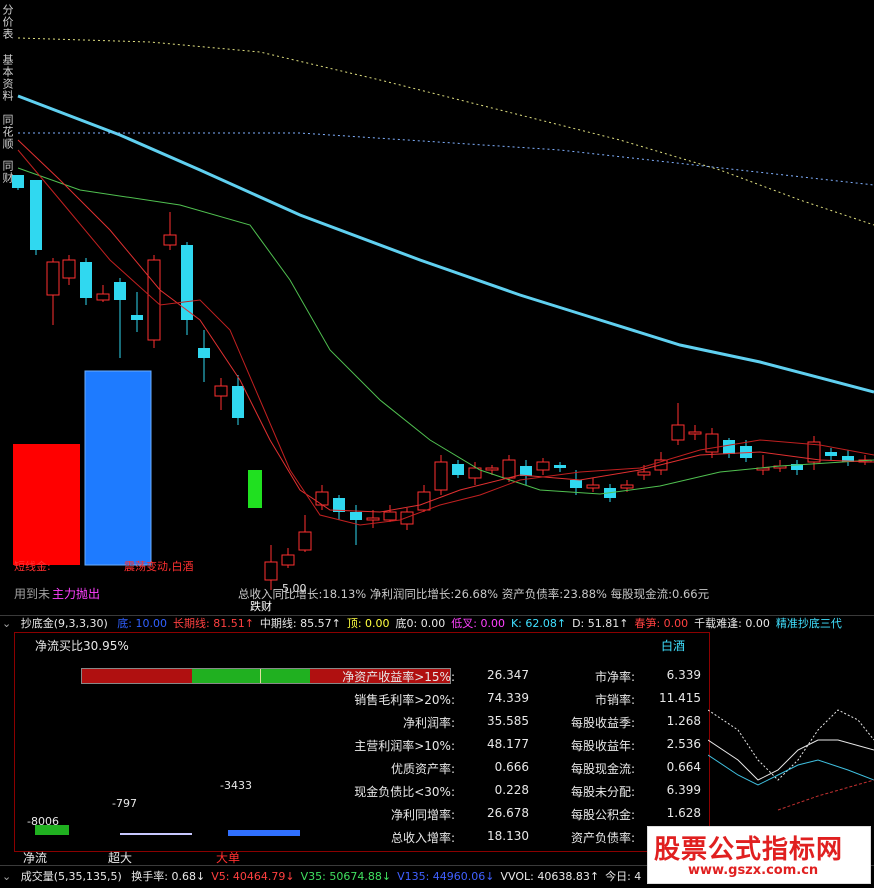 This screenshot has height=888, width=874. What do you see at coordinates (404, 746) in the screenshot?
I see `metric-label: 主营利润率>10%:` at bounding box center [404, 746].